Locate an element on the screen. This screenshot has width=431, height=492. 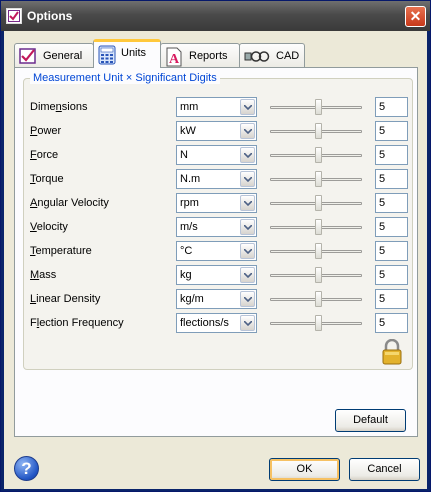
calculator-icon is located at coordinates (107, 55).